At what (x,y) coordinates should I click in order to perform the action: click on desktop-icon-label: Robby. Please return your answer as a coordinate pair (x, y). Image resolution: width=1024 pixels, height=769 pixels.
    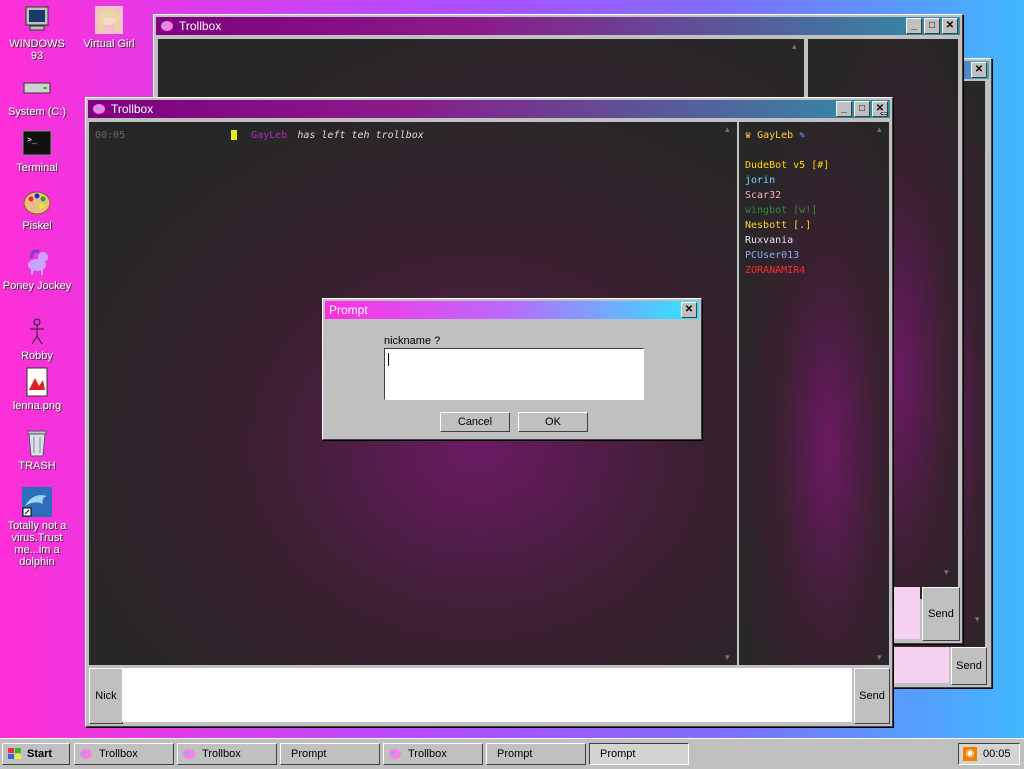
    Looking at the image, I should click on (37, 356).